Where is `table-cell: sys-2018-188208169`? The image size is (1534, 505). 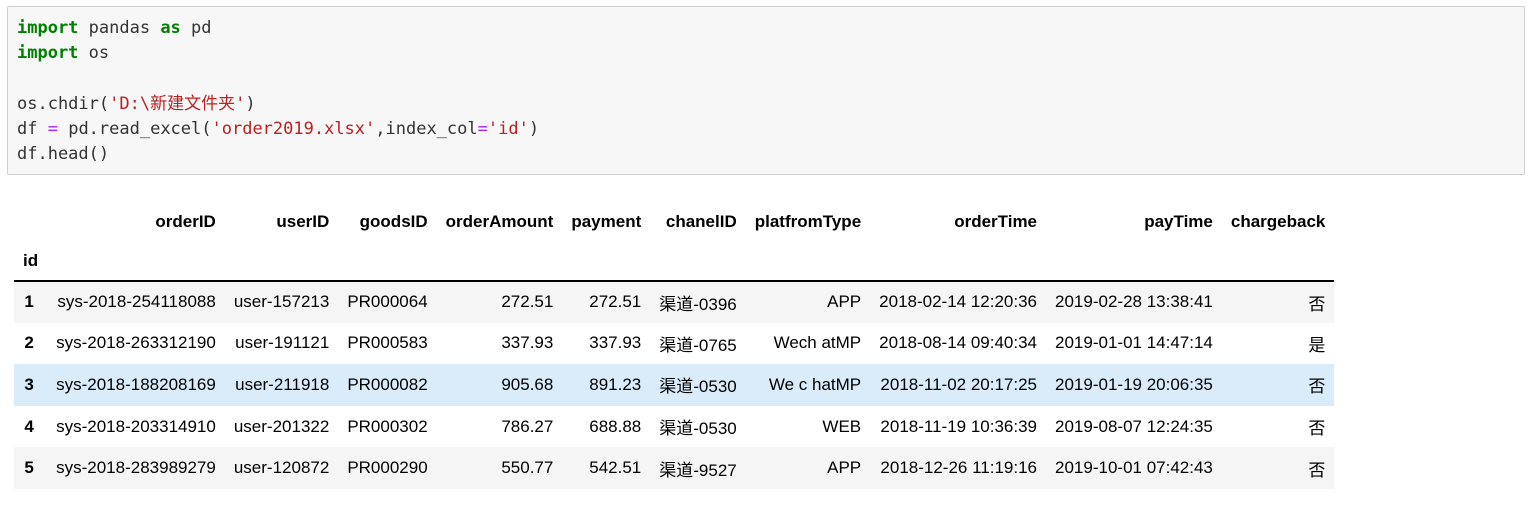 table-cell: sys-2018-188208169 is located at coordinates (136, 384).